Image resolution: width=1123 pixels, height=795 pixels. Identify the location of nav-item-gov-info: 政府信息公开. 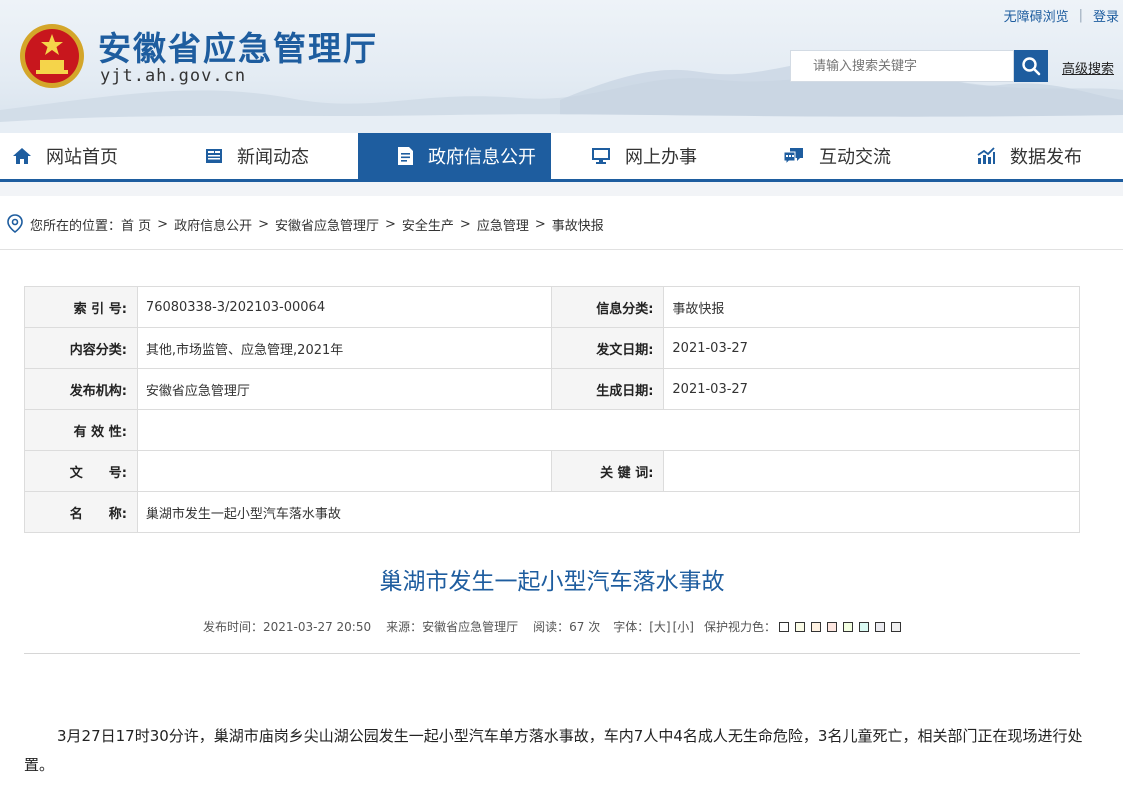
(454, 156).